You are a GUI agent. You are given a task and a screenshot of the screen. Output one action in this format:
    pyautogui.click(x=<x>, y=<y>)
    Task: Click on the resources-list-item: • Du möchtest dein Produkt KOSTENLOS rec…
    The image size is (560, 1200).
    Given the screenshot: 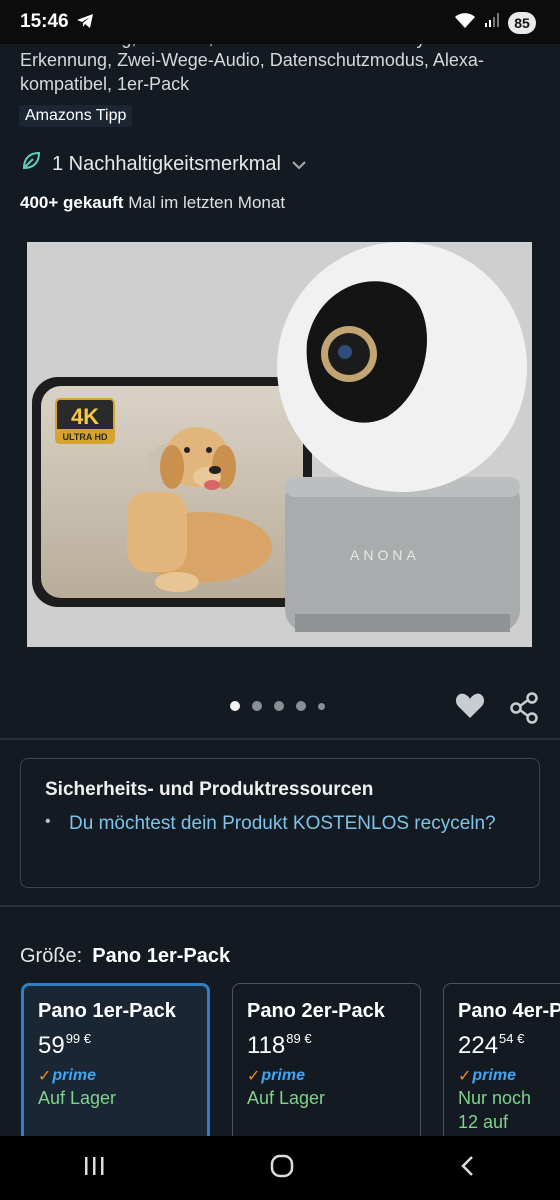 What is the action you would take?
    pyautogui.click(x=280, y=824)
    